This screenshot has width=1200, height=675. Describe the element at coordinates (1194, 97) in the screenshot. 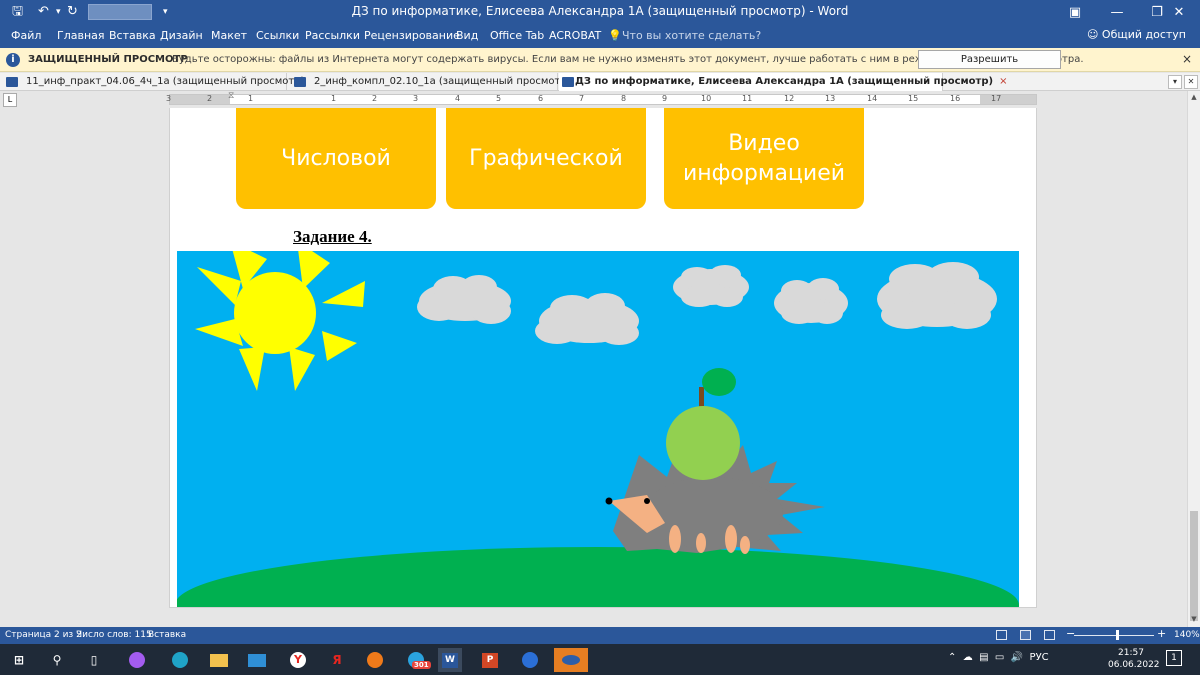

I see `scroll-up-icon: ▲` at that location.